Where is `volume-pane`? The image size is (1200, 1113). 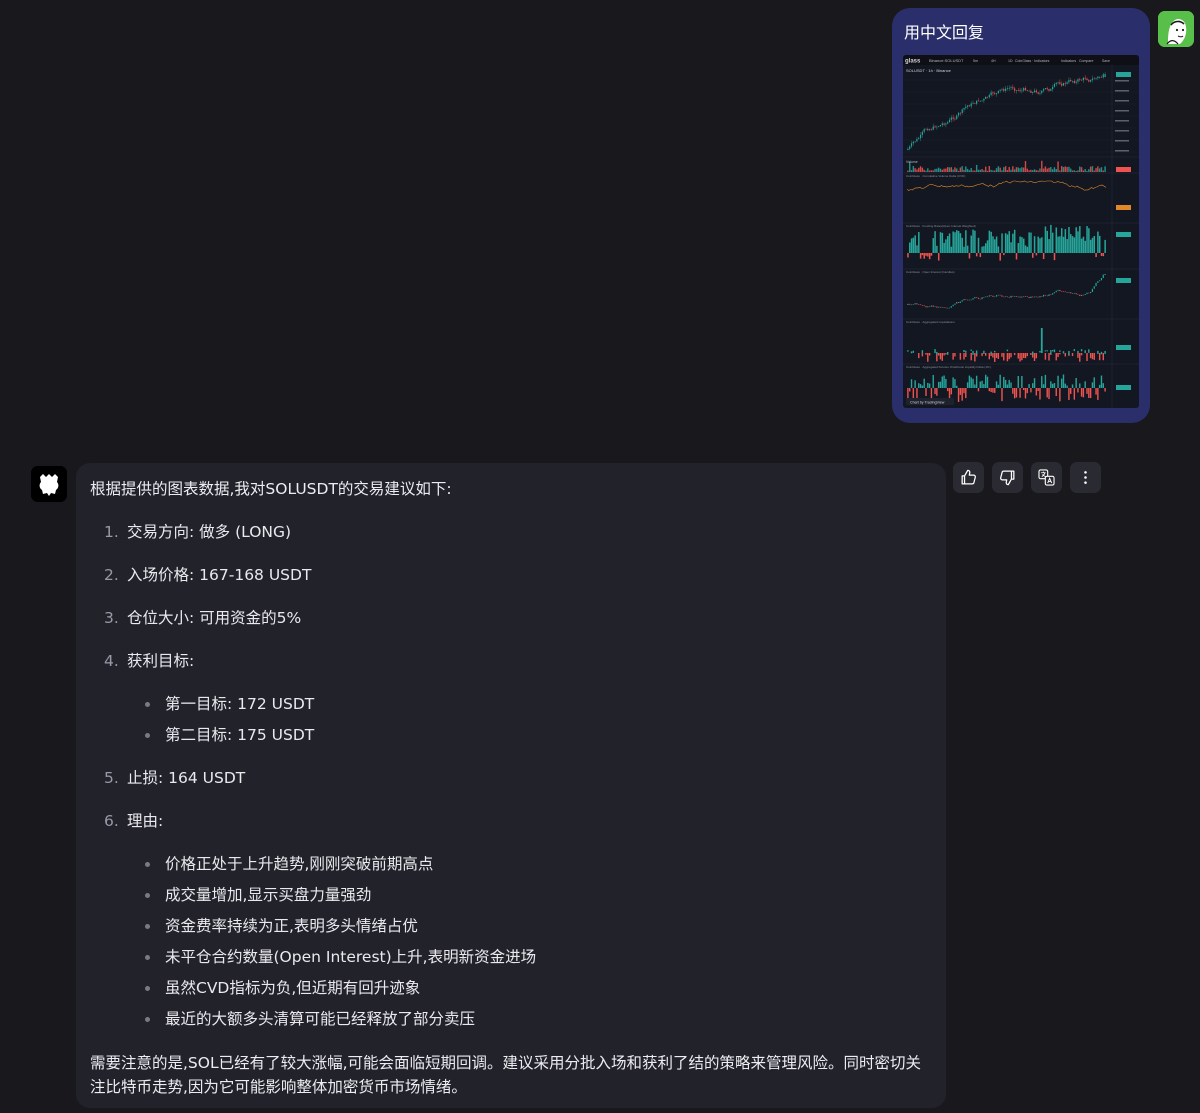 volume-pane is located at coordinates (1019, 166).